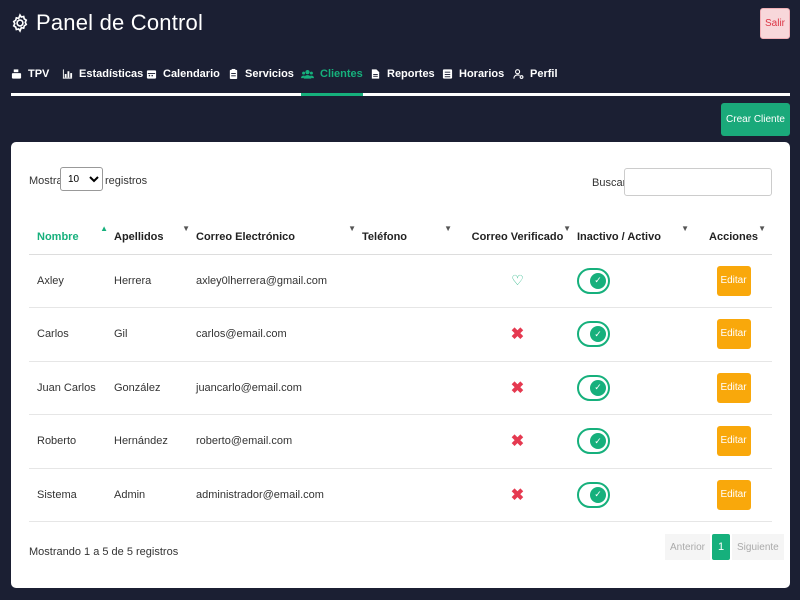 The image size is (800, 600). I want to click on file-icon, so click(375, 74).